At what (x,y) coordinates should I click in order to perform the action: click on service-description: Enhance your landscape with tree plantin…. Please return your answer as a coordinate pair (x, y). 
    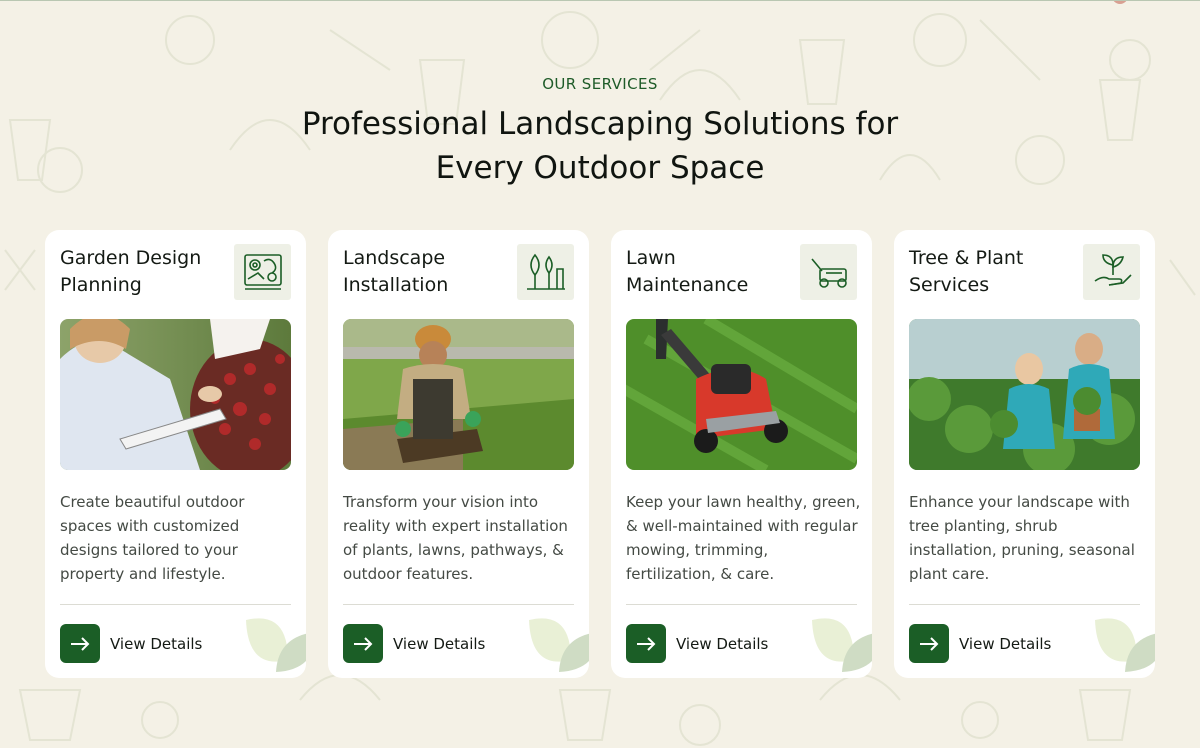
    Looking at the image, I should click on (1022, 538).